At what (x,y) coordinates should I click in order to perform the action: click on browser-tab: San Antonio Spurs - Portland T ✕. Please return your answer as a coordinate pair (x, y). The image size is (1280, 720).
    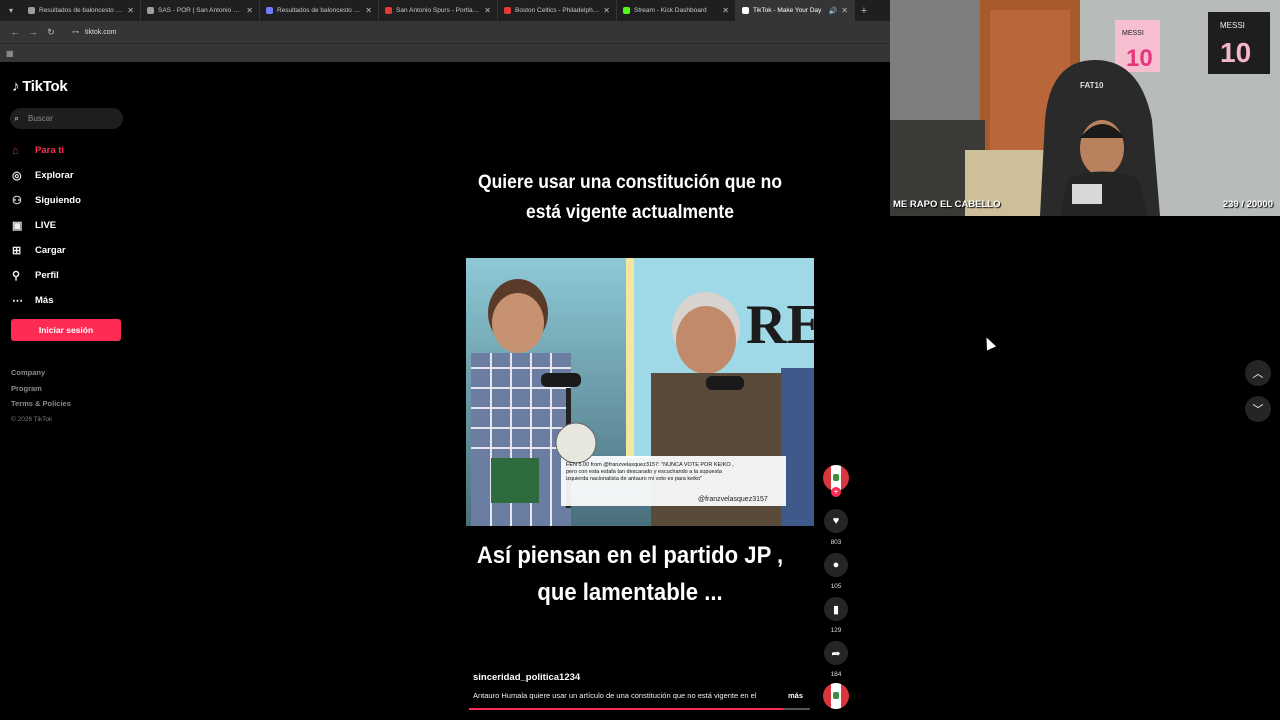
    Looking at the image, I should click on (438, 10).